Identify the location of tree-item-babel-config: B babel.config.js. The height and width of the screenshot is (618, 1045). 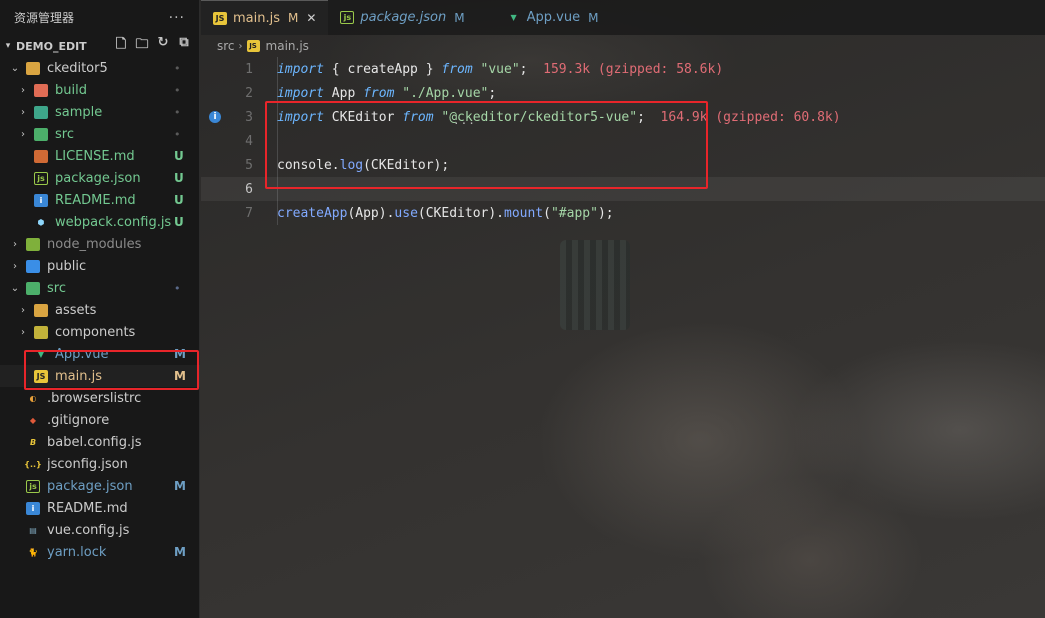
(100, 442).